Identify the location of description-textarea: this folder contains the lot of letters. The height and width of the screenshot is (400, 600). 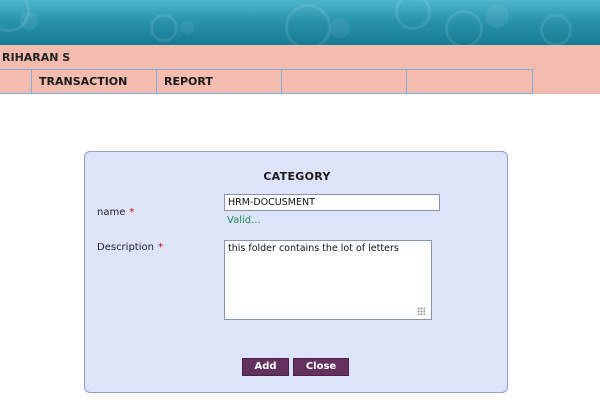
(328, 280).